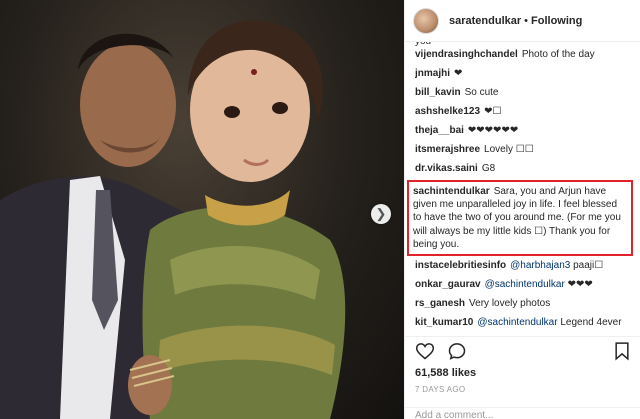 The width and height of the screenshot is (640, 419). I want to click on comment-username: sachintendulkar, so click(451, 191).